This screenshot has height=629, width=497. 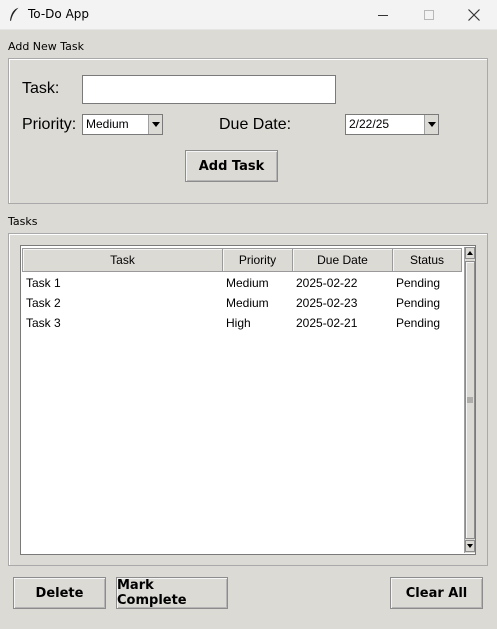 What do you see at coordinates (43, 283) in the screenshot?
I see `cell-task: Task 1` at bounding box center [43, 283].